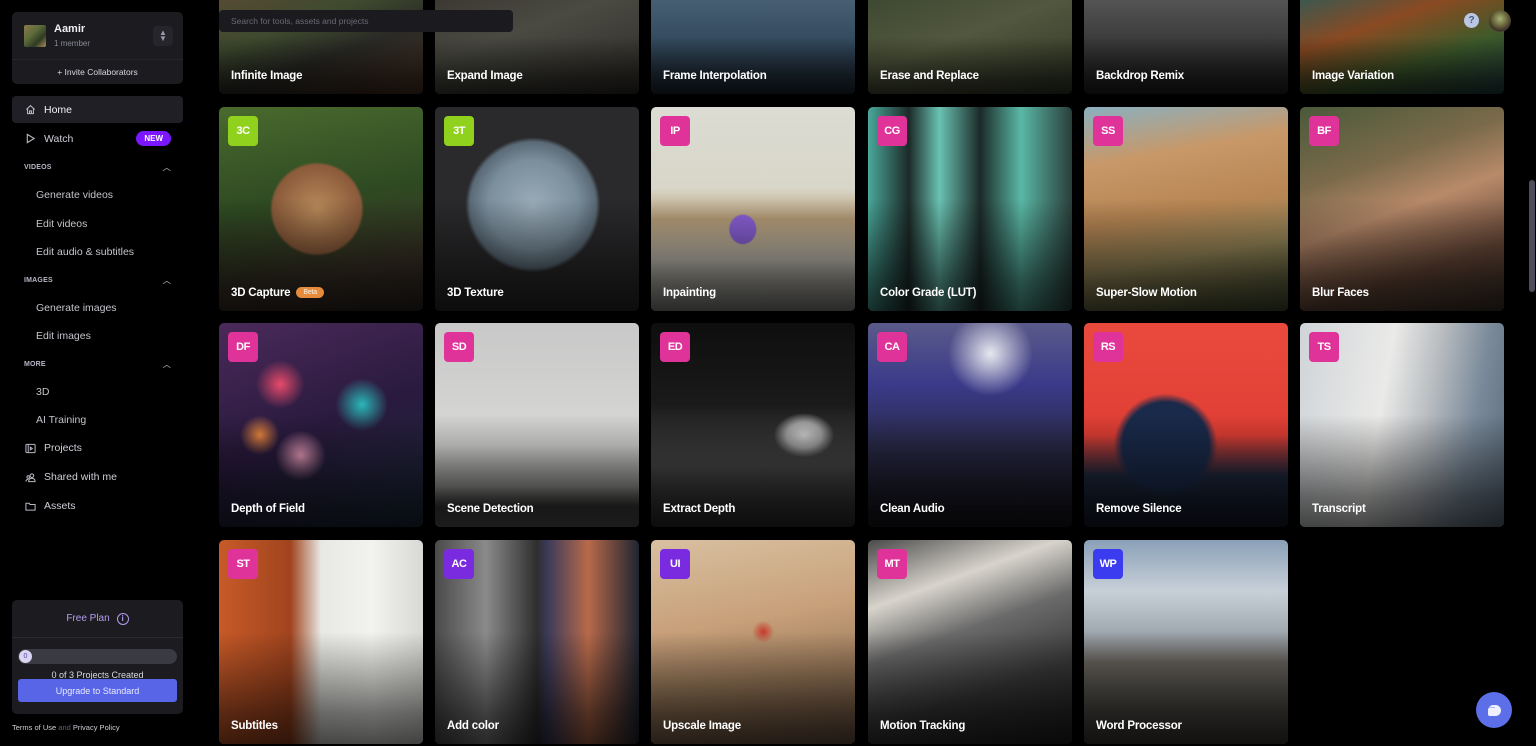  Describe the element at coordinates (753, 425) in the screenshot. I see `tool-card: ED Extract Depth` at that location.